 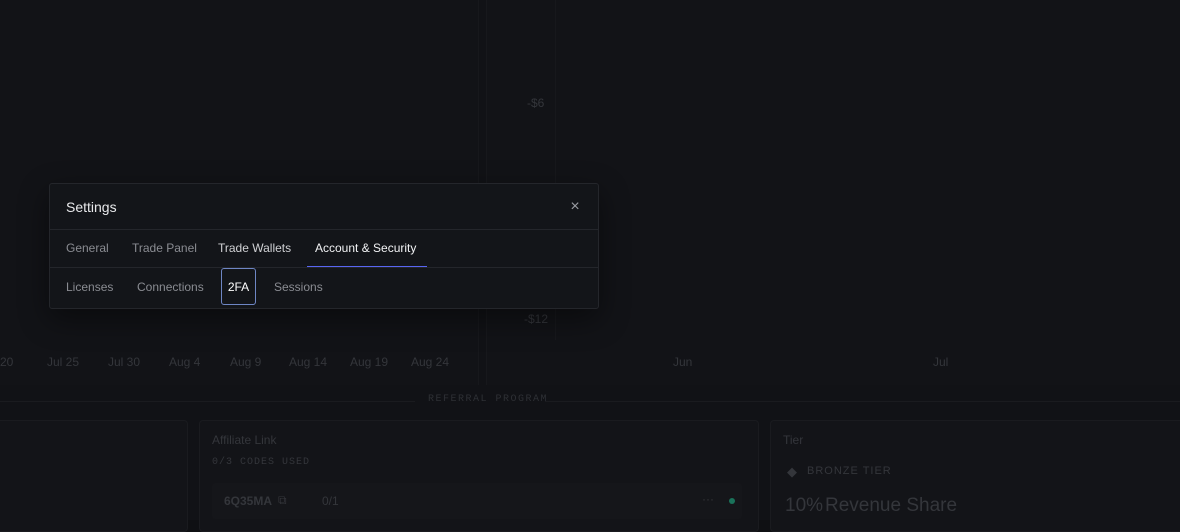 I want to click on tier-card: Tier ◆ BRONZE TIER 10% Revenue Share, so click(x=975, y=476).